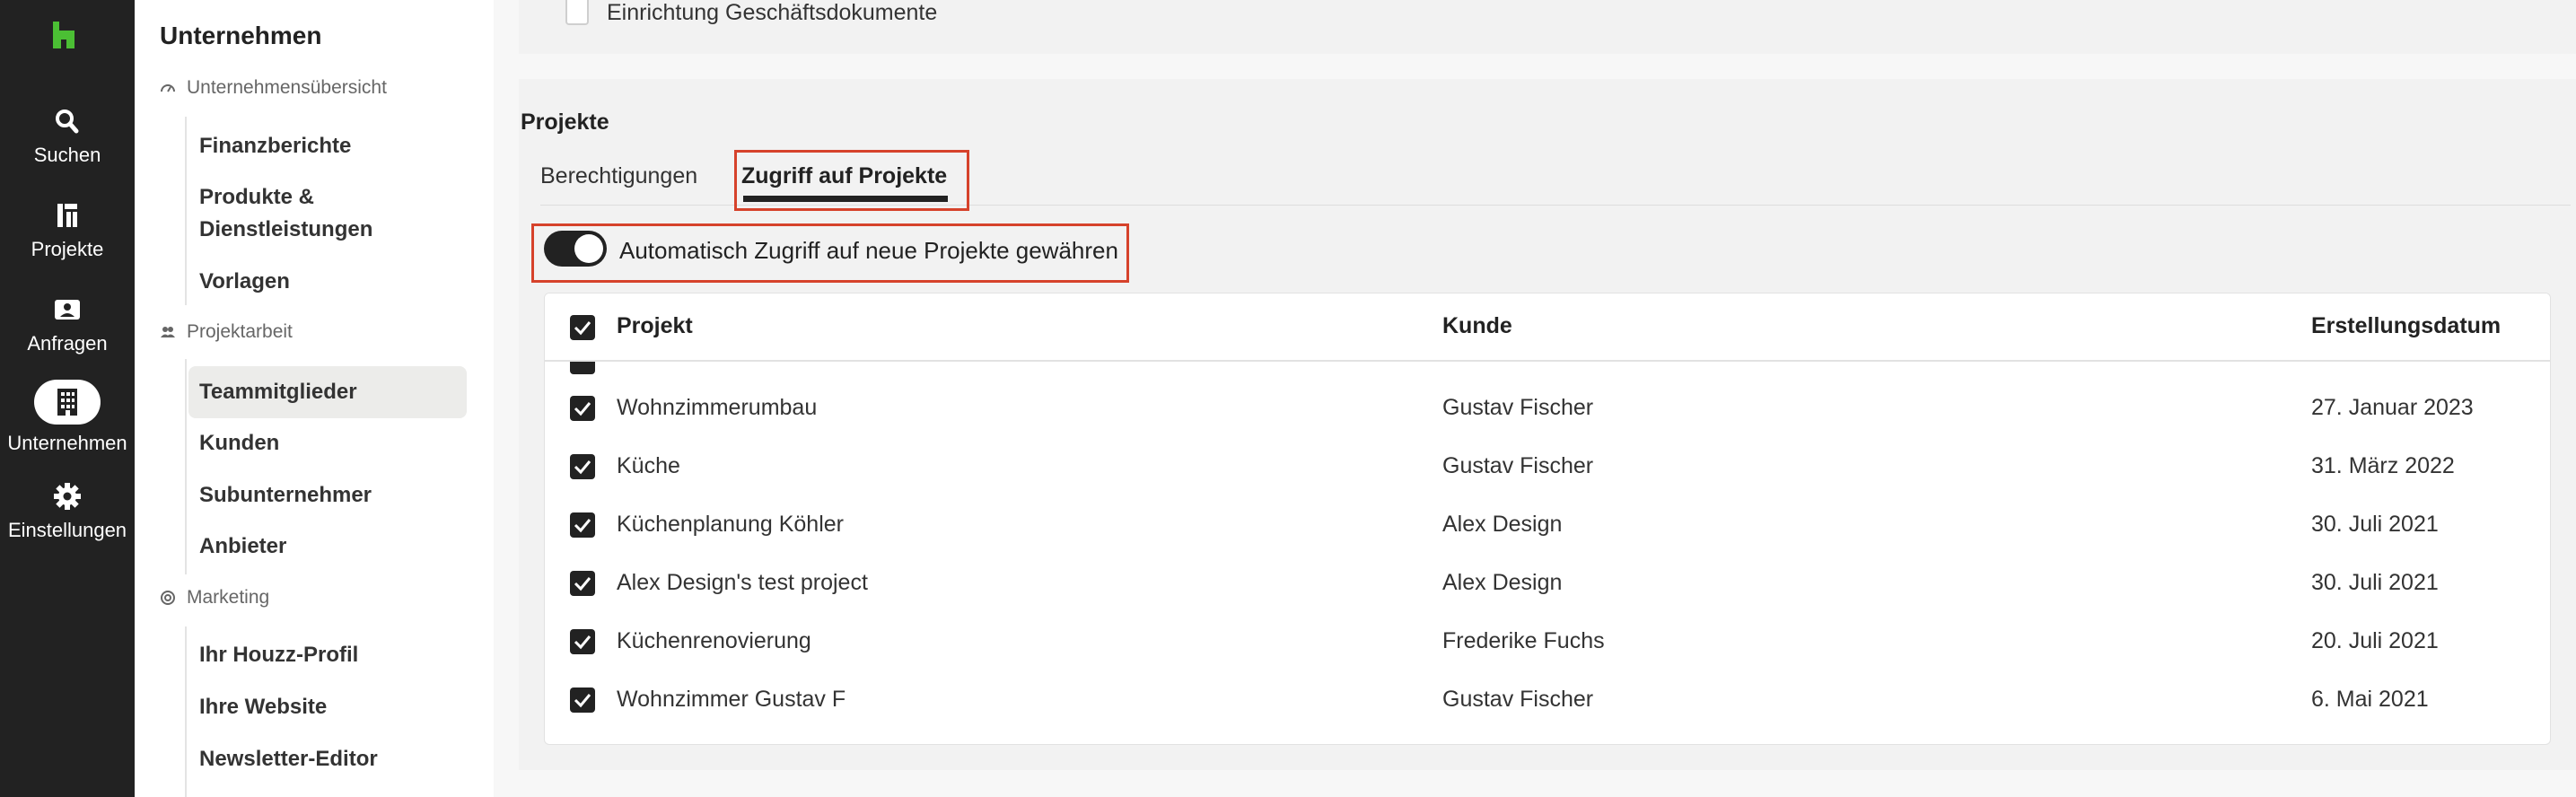 The width and height of the screenshot is (2576, 797). Describe the element at coordinates (731, 699) in the screenshot. I see `cell-project: Wohnzimmer Gustav F` at that location.